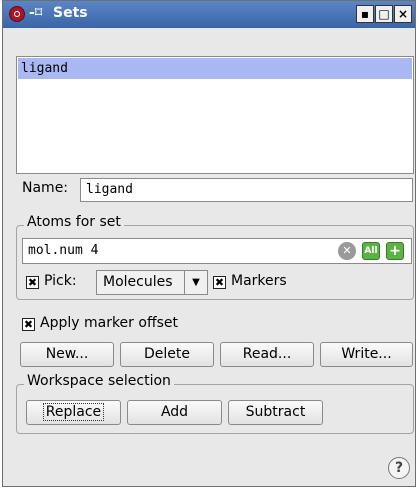 Image resolution: width=420 pixels, height=491 pixels. I want to click on pick-checkbox: ✖, so click(32, 282).